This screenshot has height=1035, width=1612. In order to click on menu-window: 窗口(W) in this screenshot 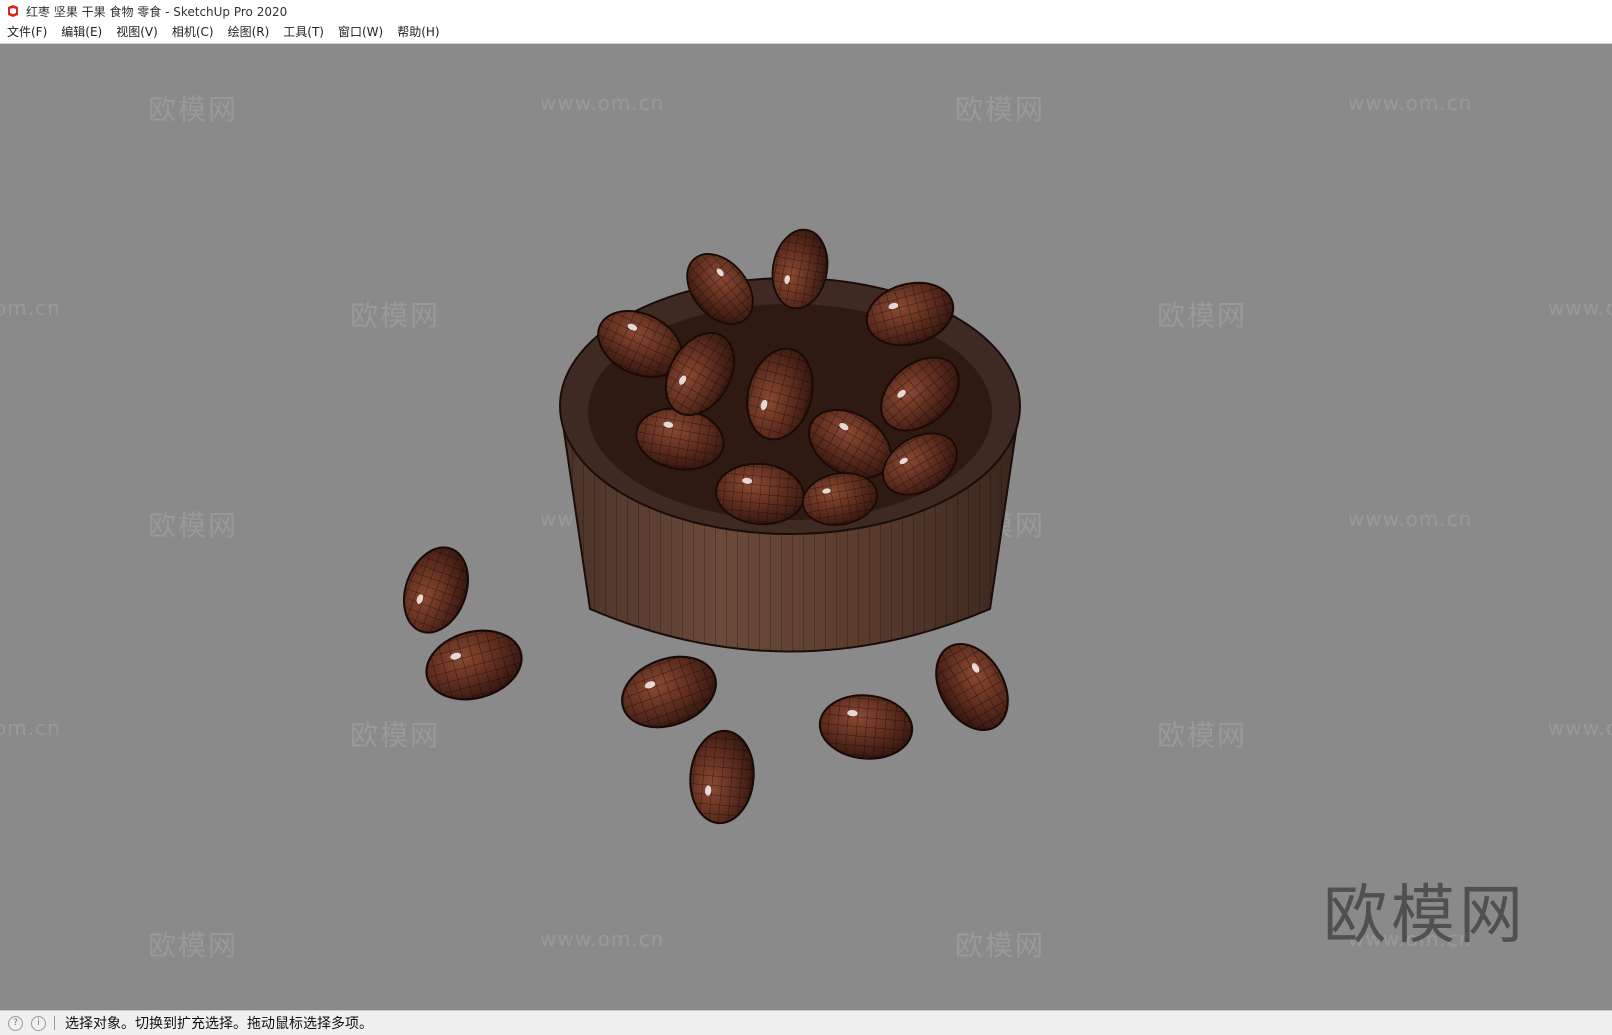, I will do `click(360, 32)`.